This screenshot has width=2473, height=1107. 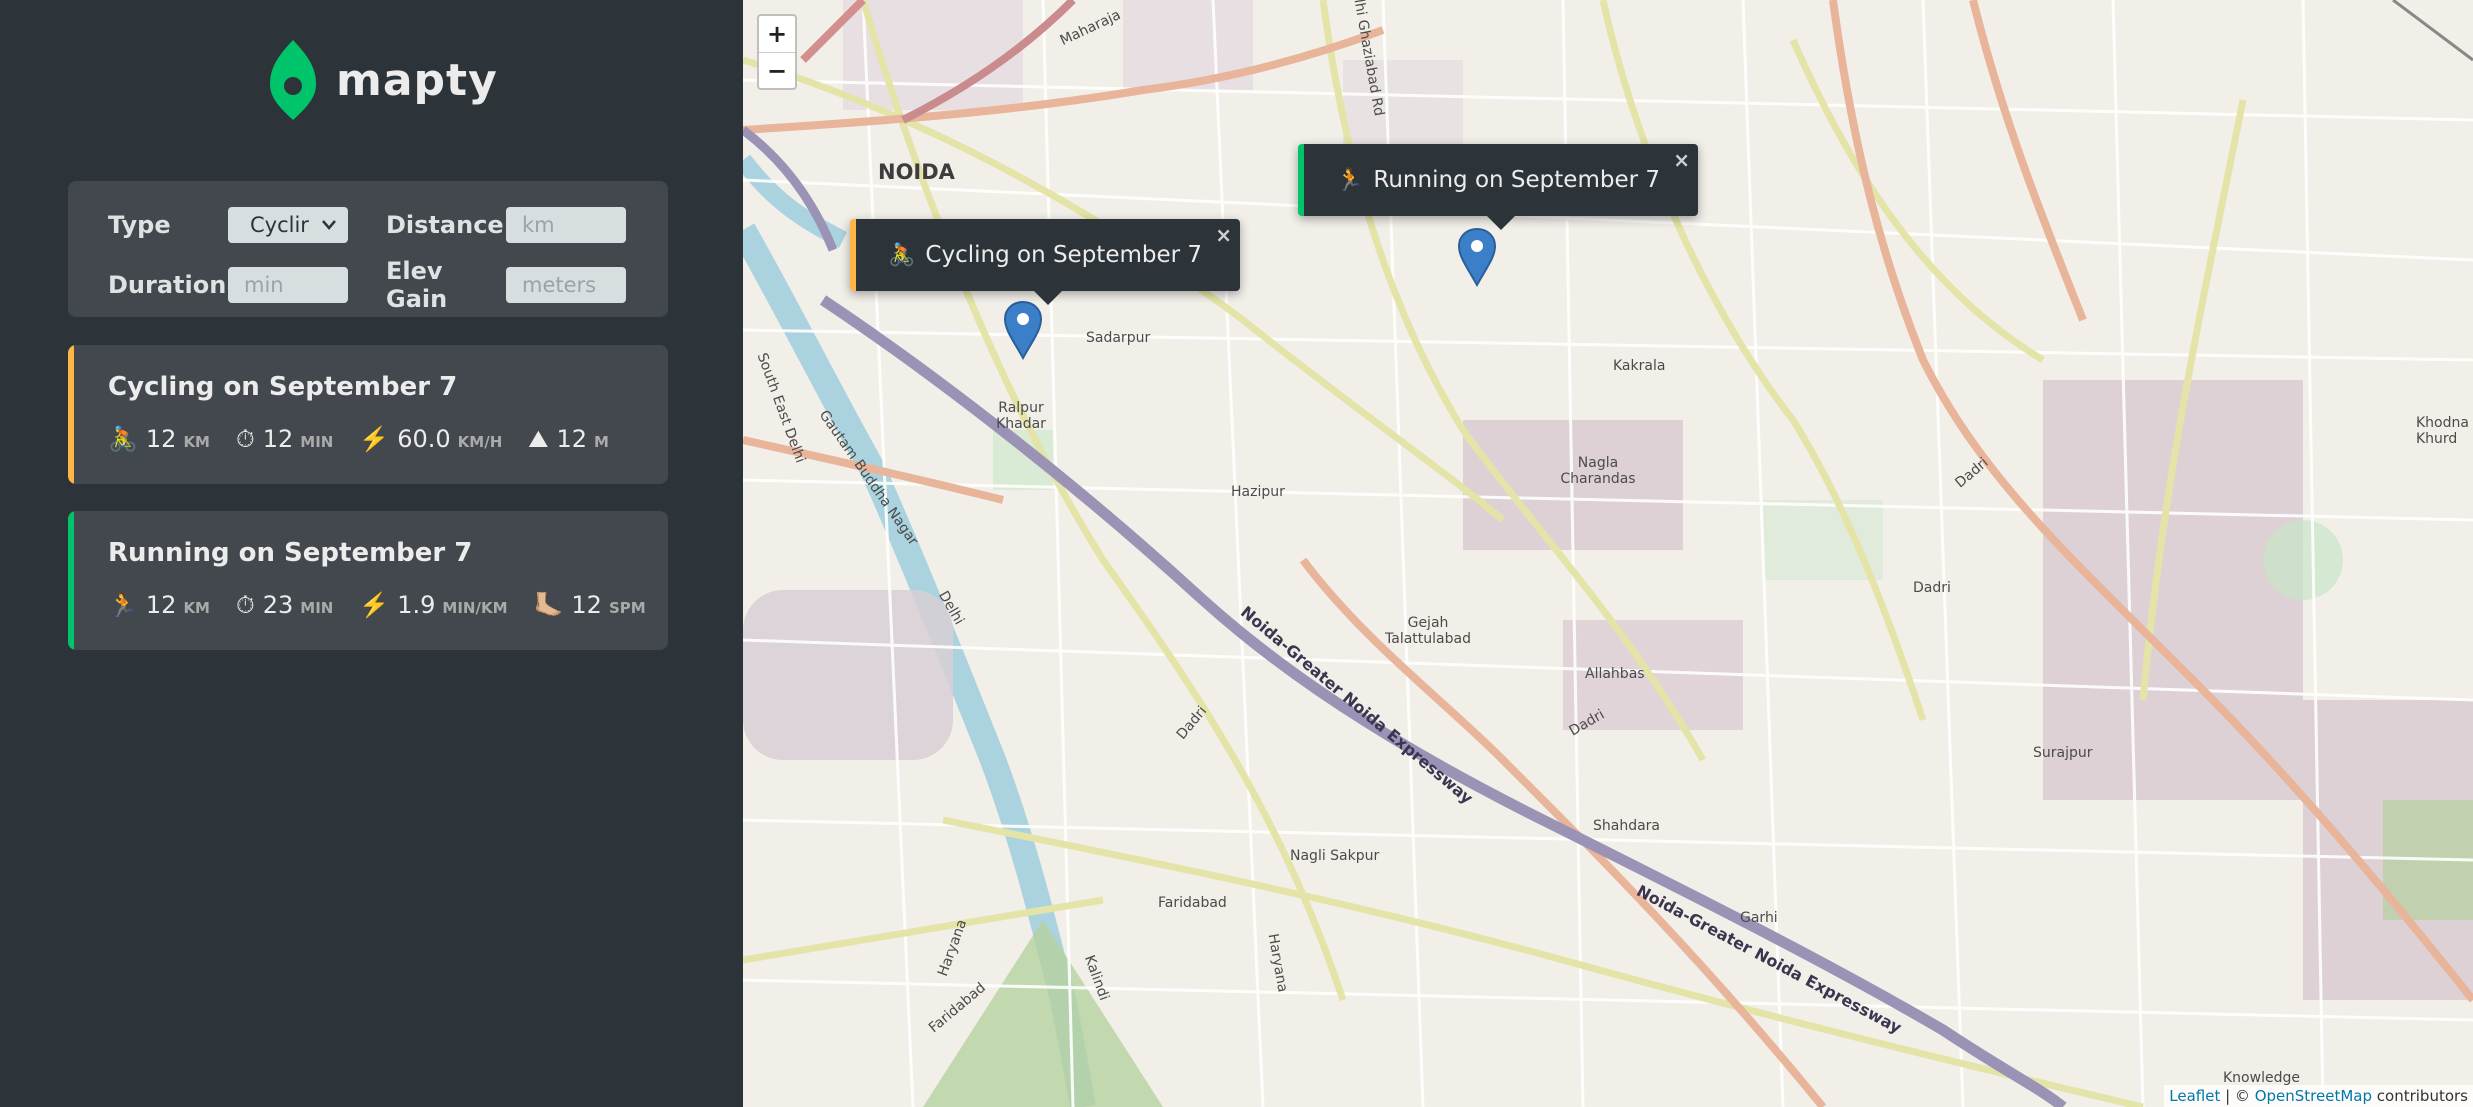 What do you see at coordinates (279, 225) in the screenshot?
I see `type-select-value: Cyclir` at bounding box center [279, 225].